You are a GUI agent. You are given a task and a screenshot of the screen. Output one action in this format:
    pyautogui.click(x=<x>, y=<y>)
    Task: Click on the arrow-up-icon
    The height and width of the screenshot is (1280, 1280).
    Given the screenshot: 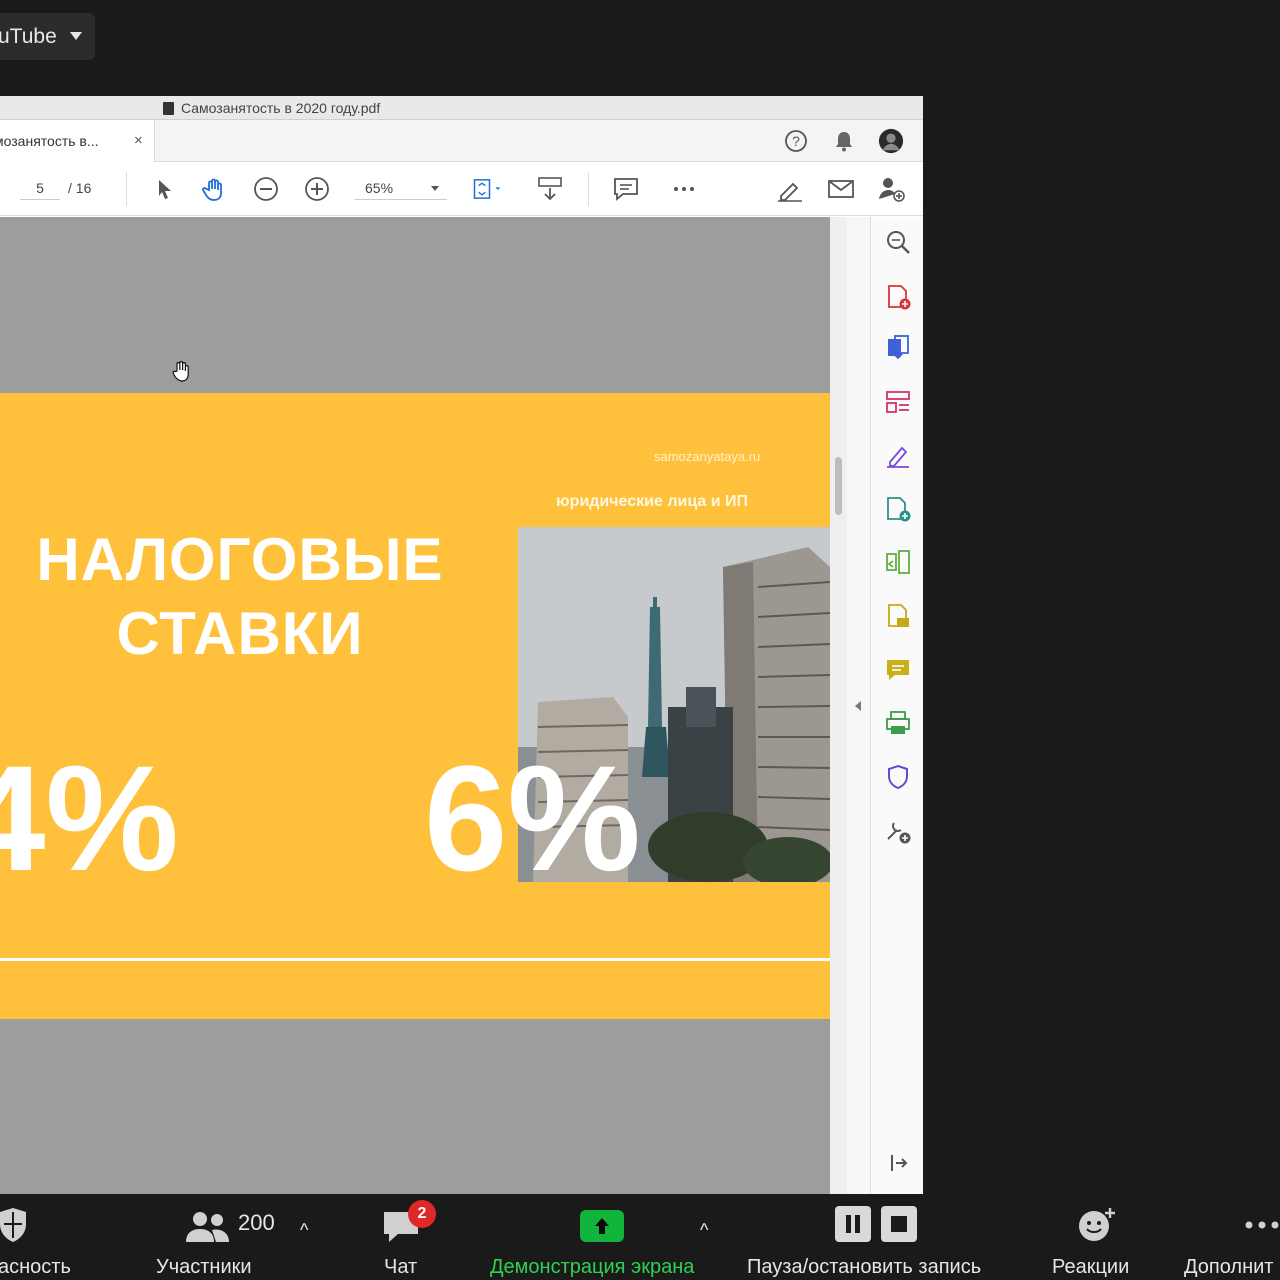 What is the action you would take?
    pyautogui.click(x=602, y=1226)
    